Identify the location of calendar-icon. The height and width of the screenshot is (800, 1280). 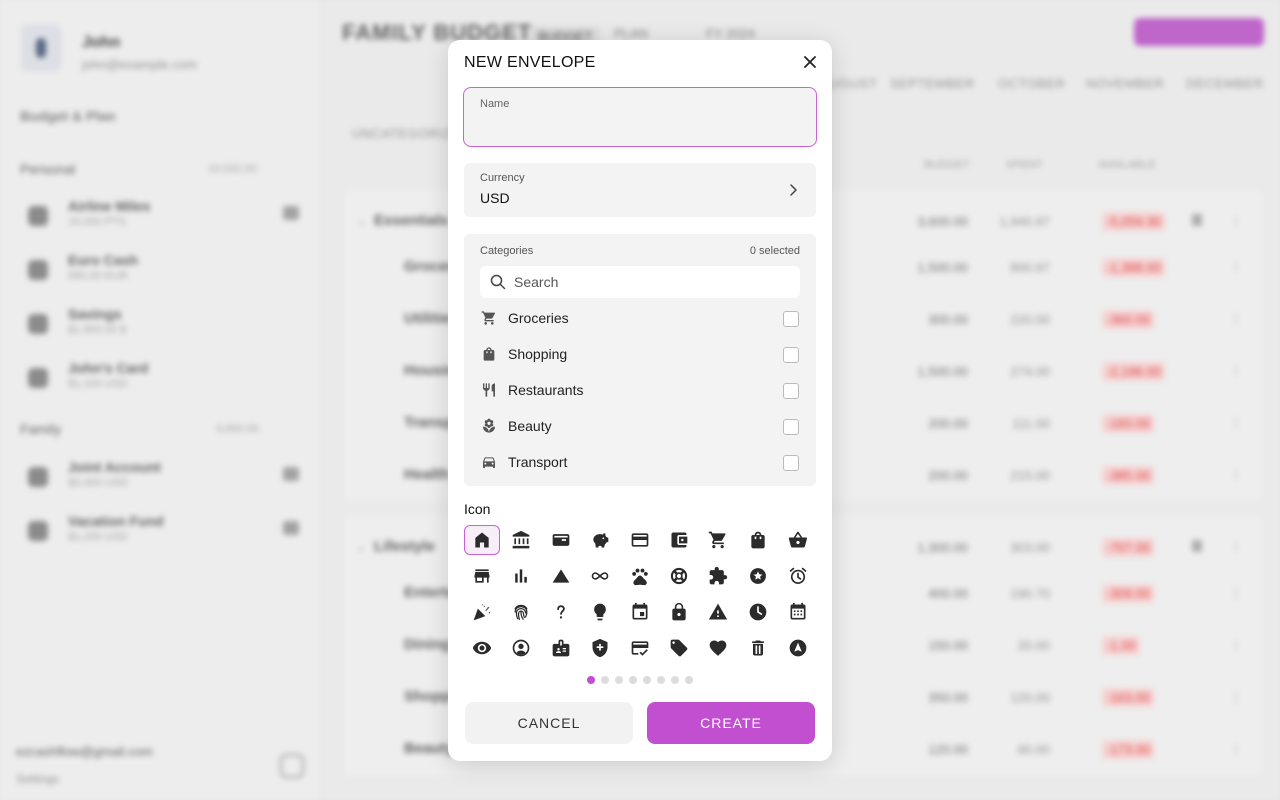
(640, 611).